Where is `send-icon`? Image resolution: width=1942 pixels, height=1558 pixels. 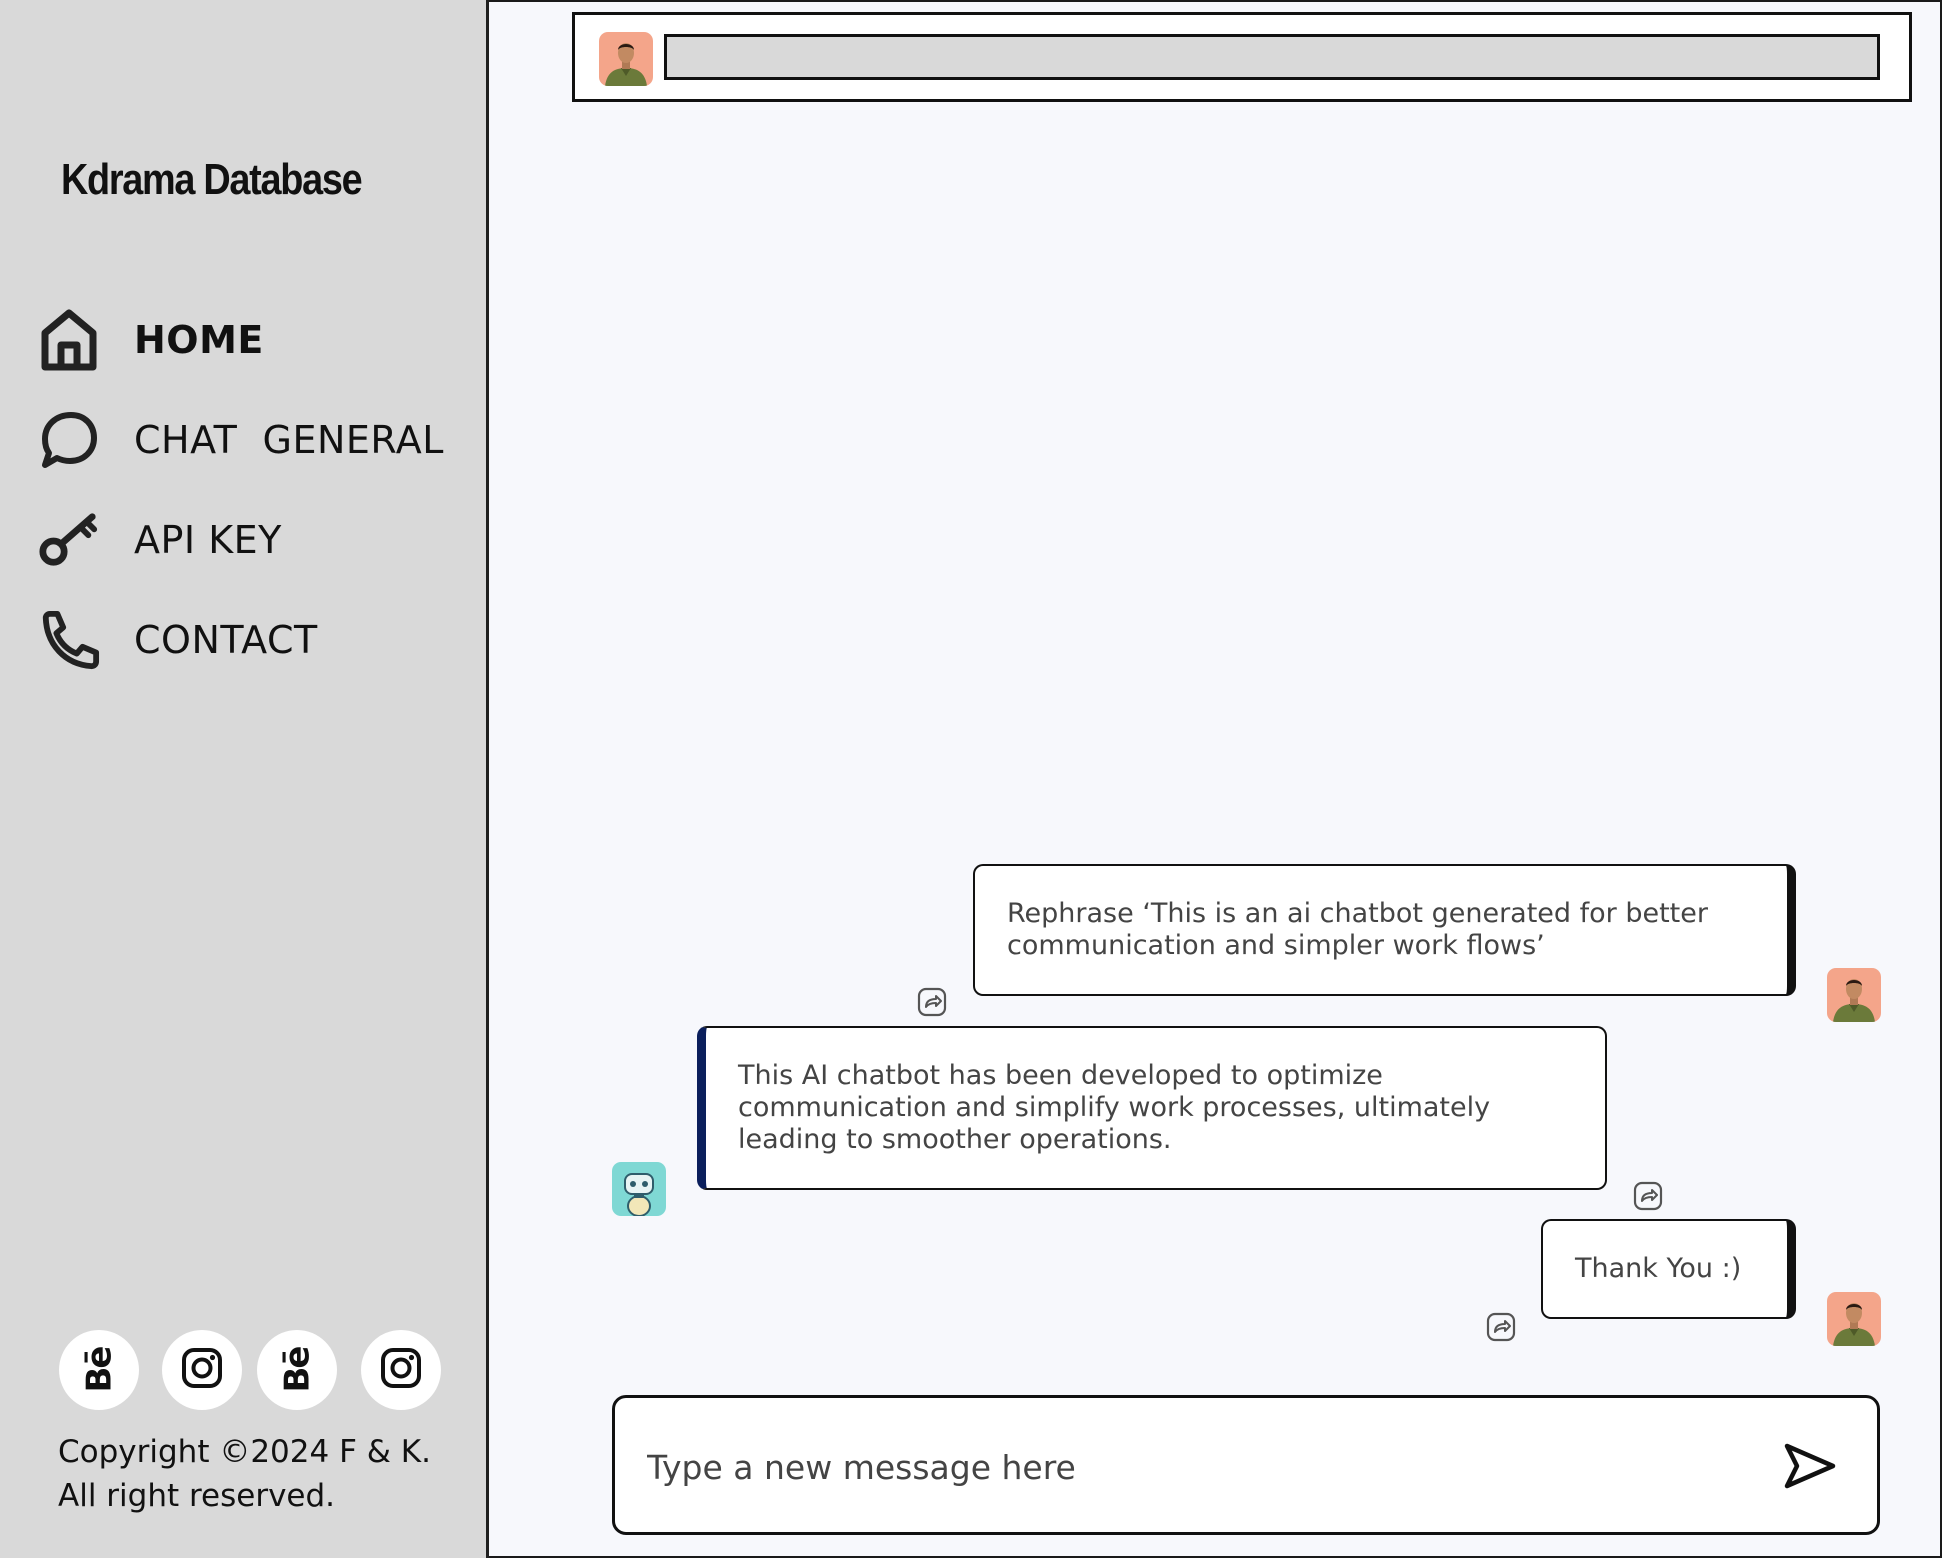 send-icon is located at coordinates (1809, 1471).